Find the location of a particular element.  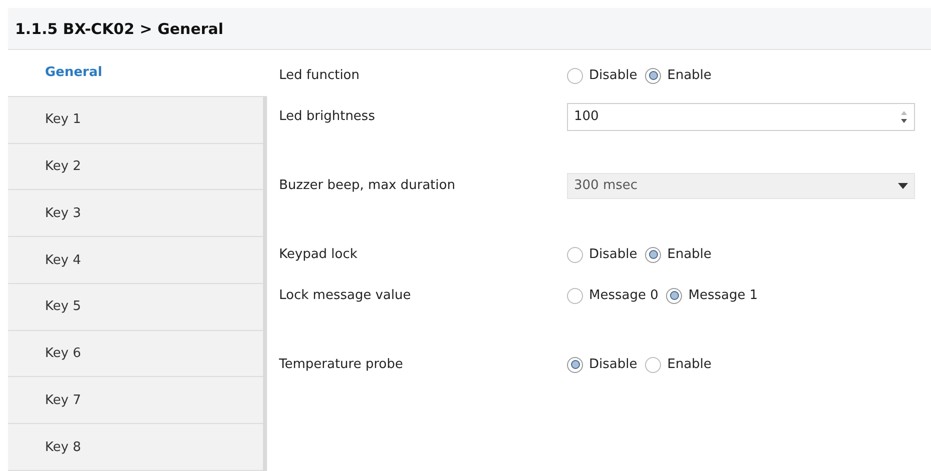

sidebar-item: General is located at coordinates (137, 73).